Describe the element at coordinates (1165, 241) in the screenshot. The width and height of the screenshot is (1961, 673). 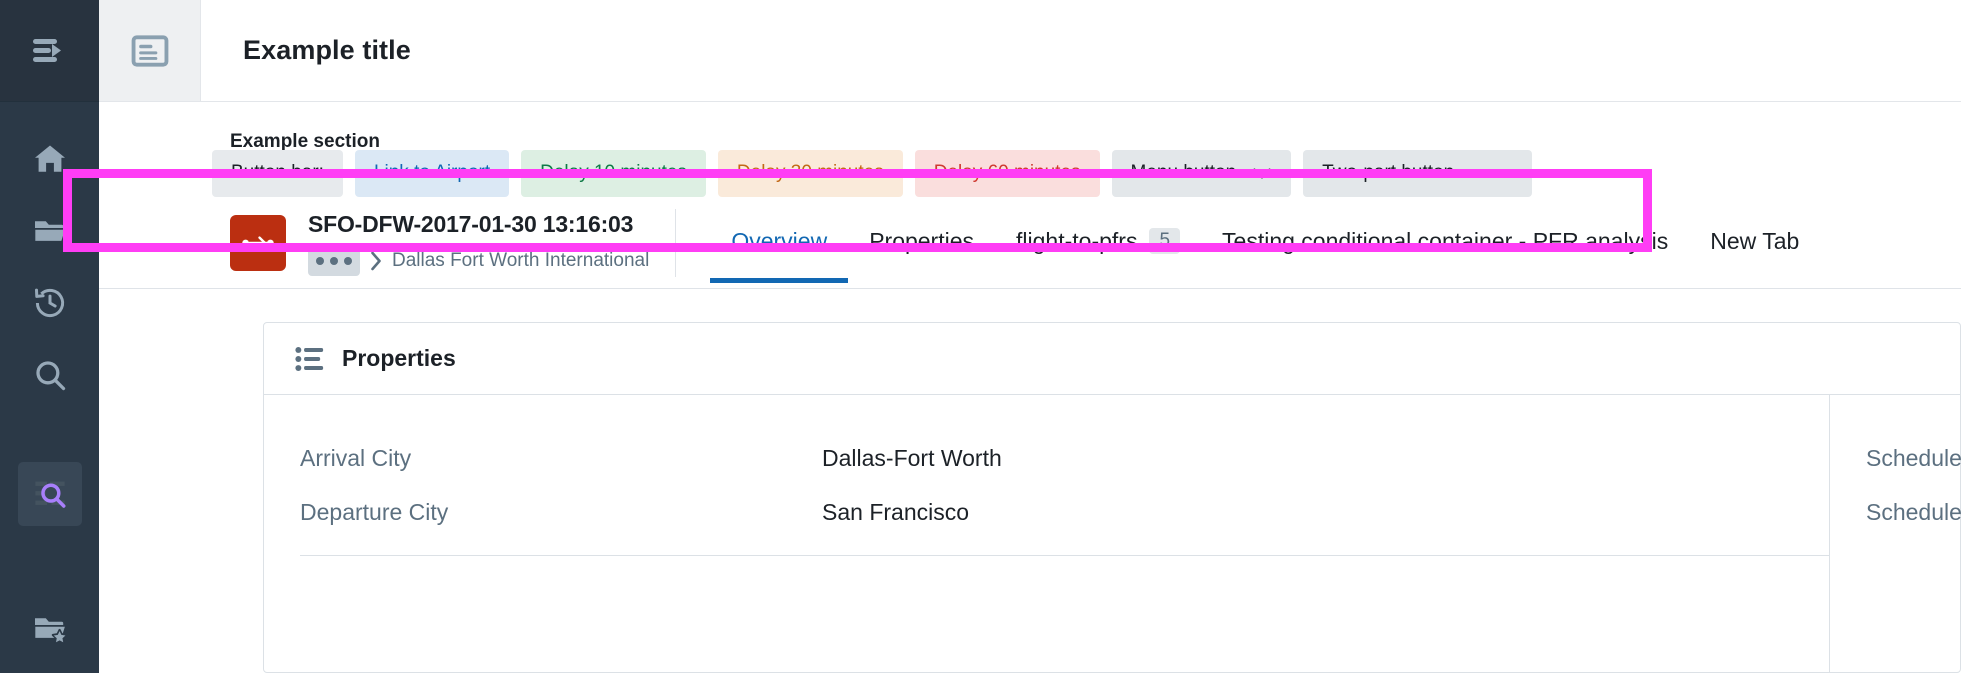
I see `tab-flight-to-pfrs-count: 5` at that location.